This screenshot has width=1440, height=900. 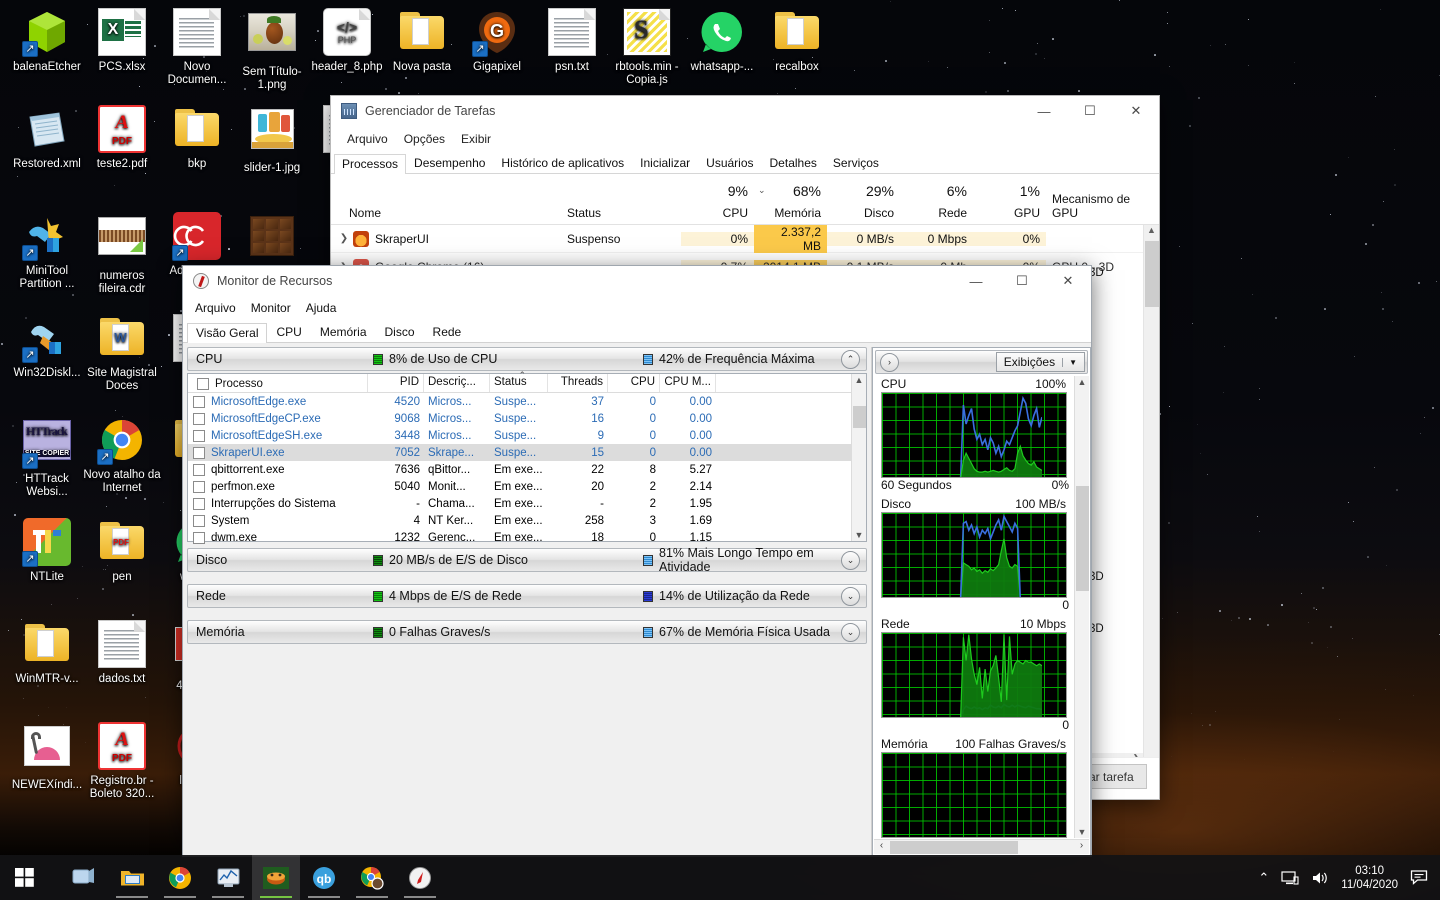 I want to click on tab-mem-ria: Memória, so click(x=343, y=332).